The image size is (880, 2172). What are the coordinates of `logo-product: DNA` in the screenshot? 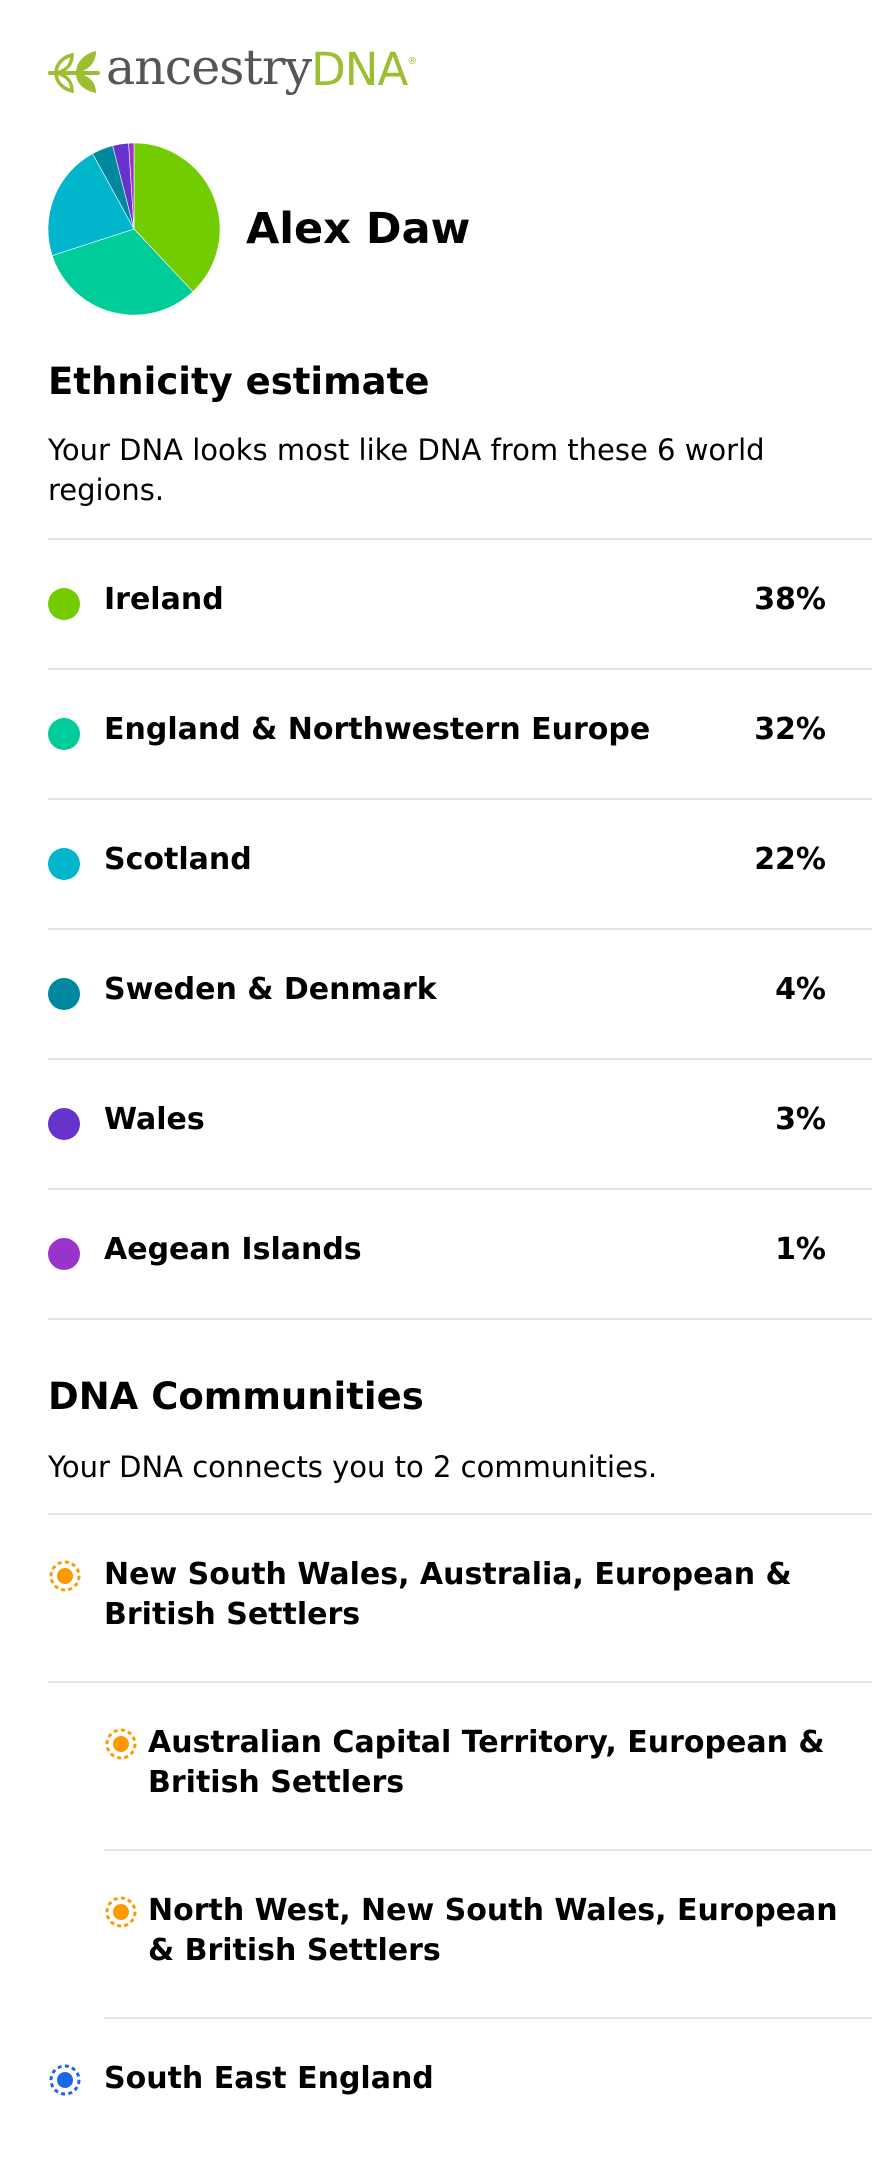 It's located at (359, 69).